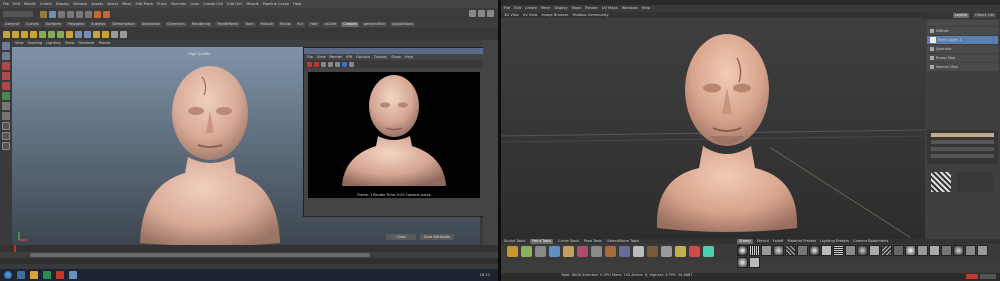 This screenshot has width=1000, height=281. What do you see at coordinates (88, 14) in the screenshot?
I see `snap-point-icon` at bounding box center [88, 14].